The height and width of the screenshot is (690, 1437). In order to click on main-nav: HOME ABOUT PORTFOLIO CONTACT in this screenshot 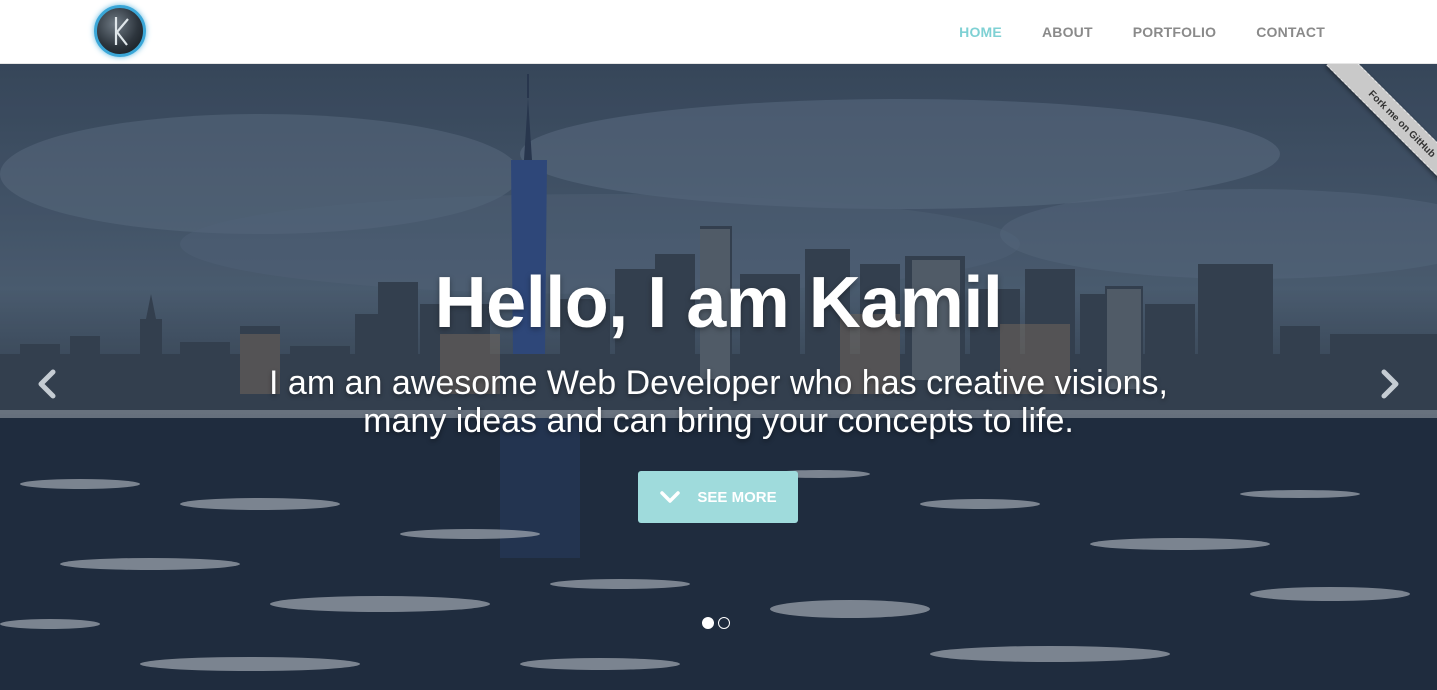, I will do `click(1122, 32)`.